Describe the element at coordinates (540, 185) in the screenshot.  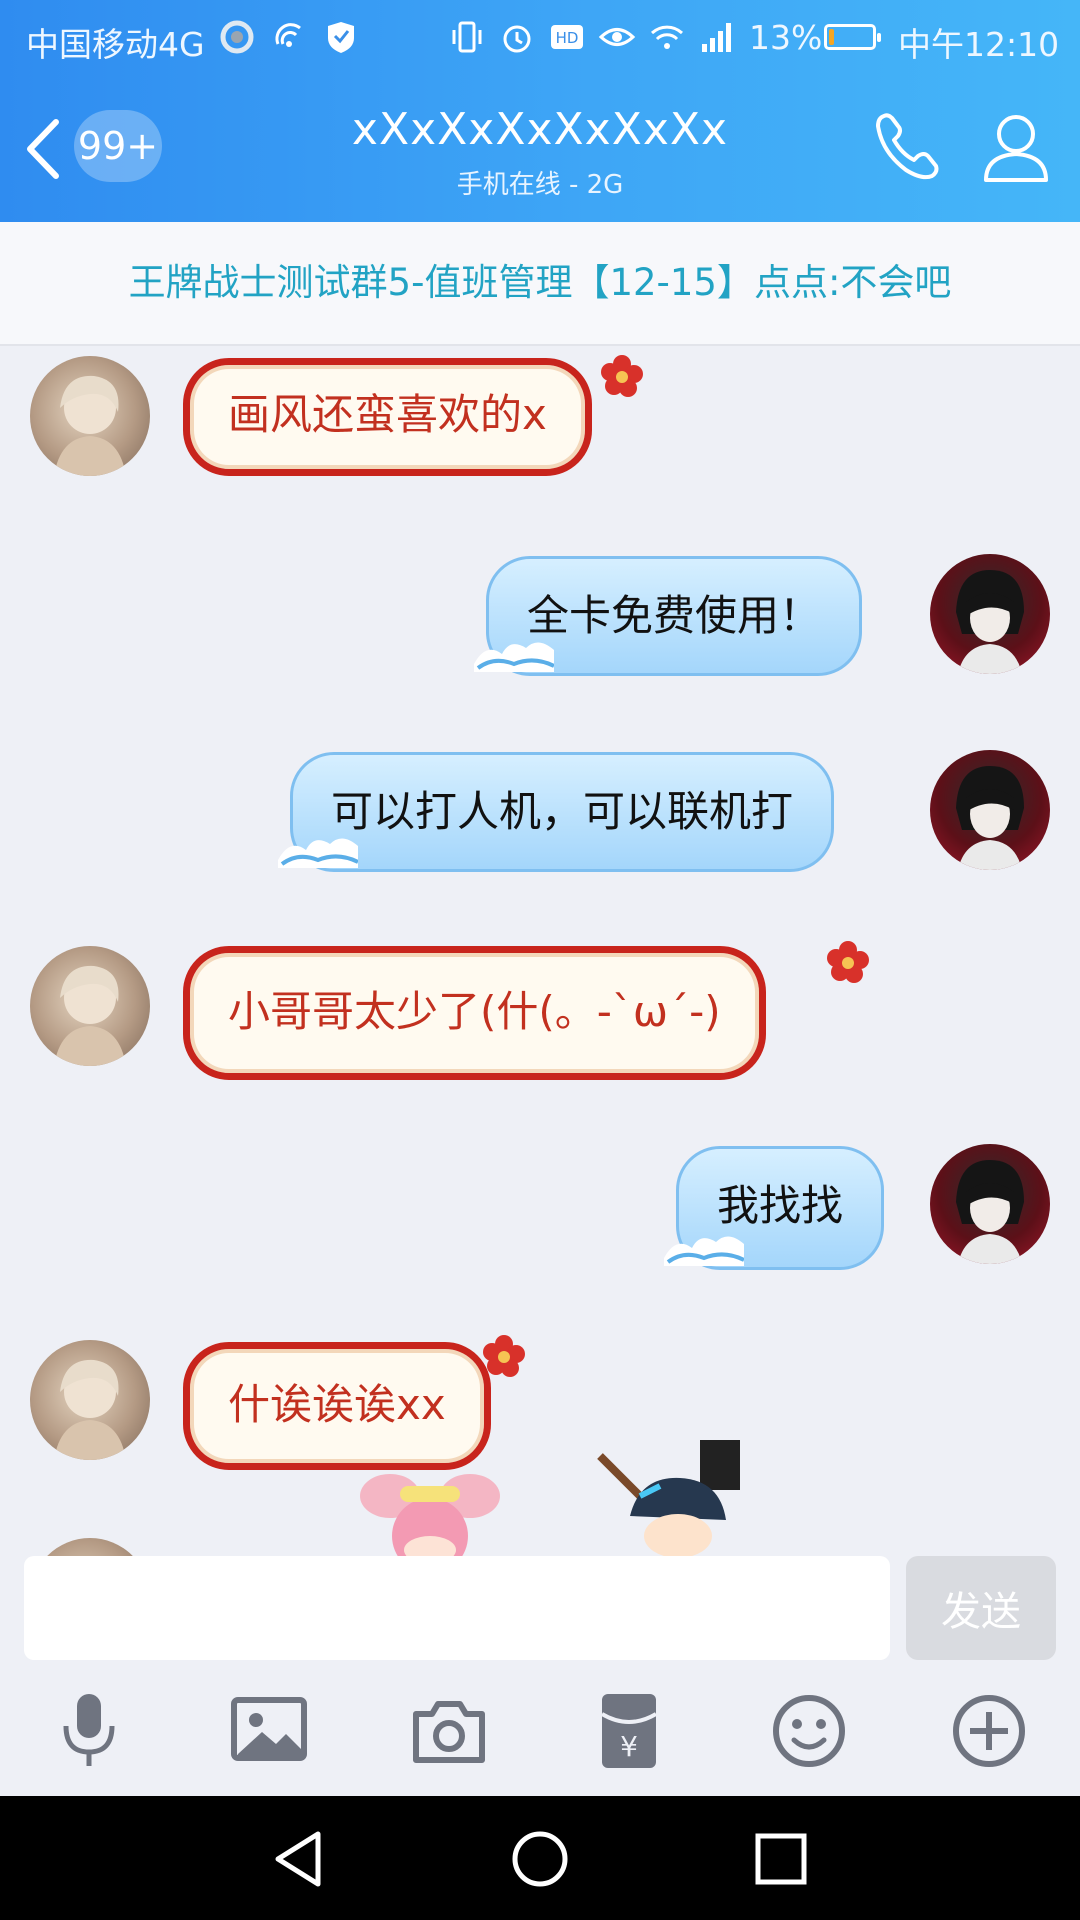
I see `online-status: 手机在线 - 2G` at that location.